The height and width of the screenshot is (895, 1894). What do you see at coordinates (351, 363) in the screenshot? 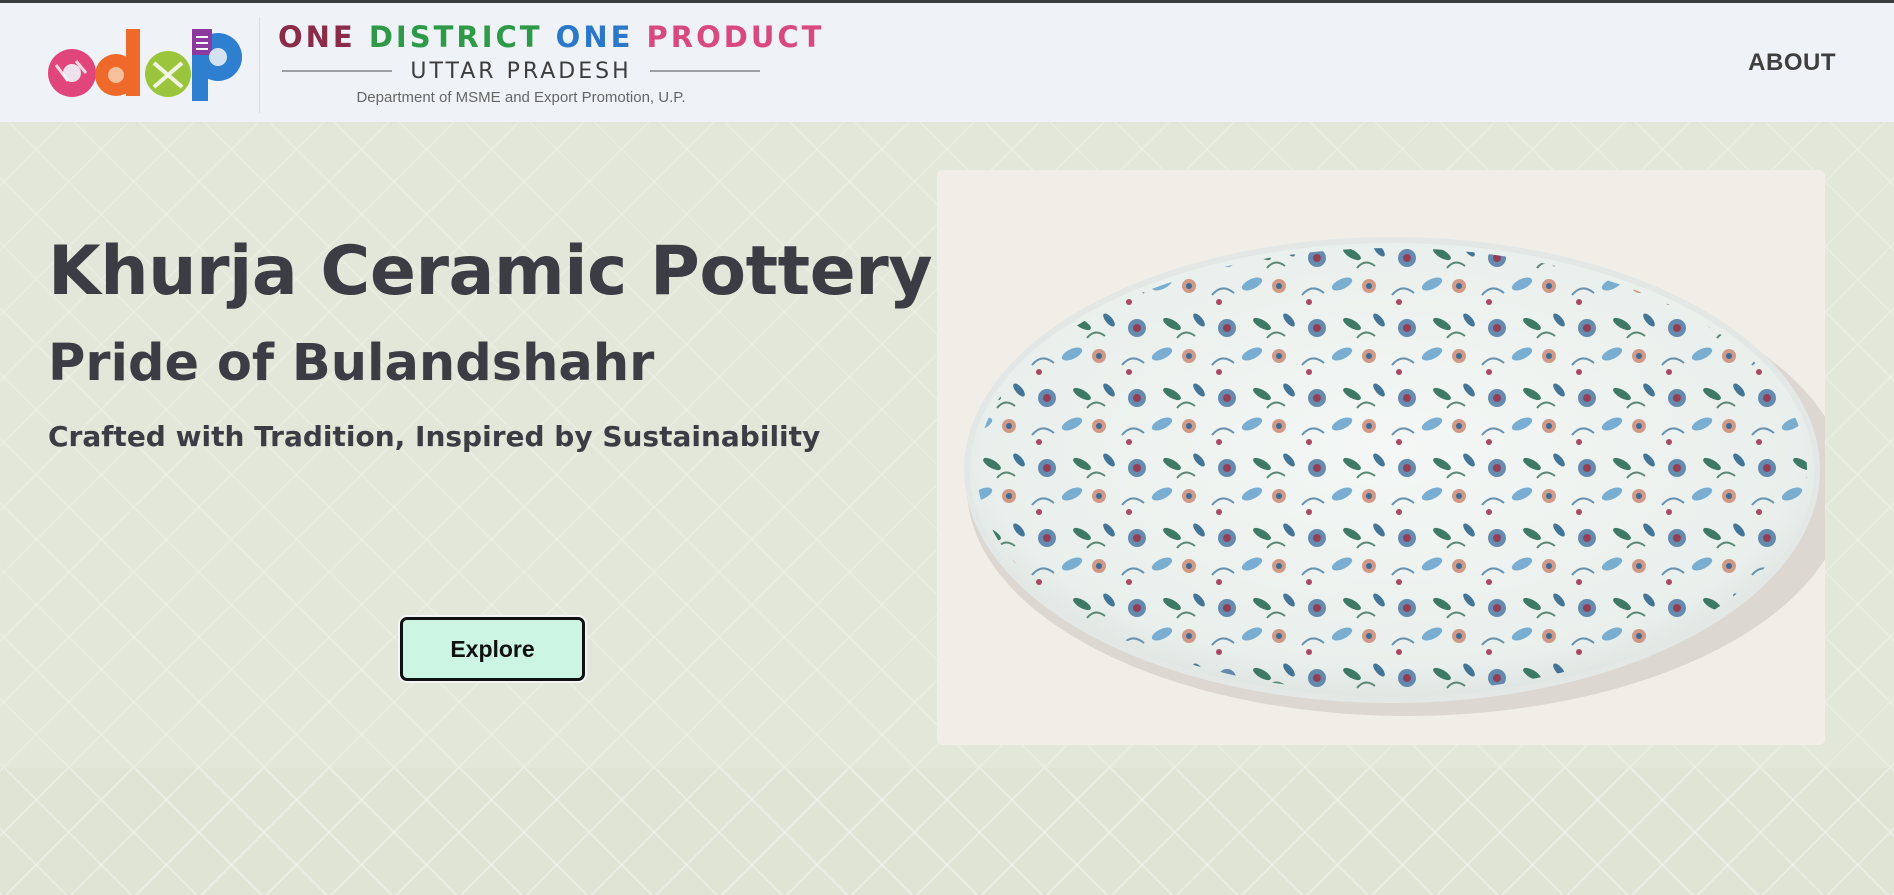
I see `hero-subtitle: Pride of Bulandshahr` at bounding box center [351, 363].